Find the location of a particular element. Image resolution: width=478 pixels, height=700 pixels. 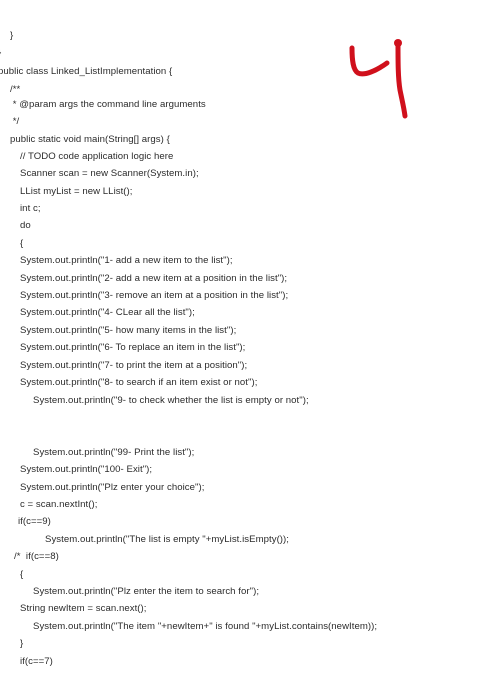

code-line: * @param args the command line arguments is located at coordinates (108, 104).